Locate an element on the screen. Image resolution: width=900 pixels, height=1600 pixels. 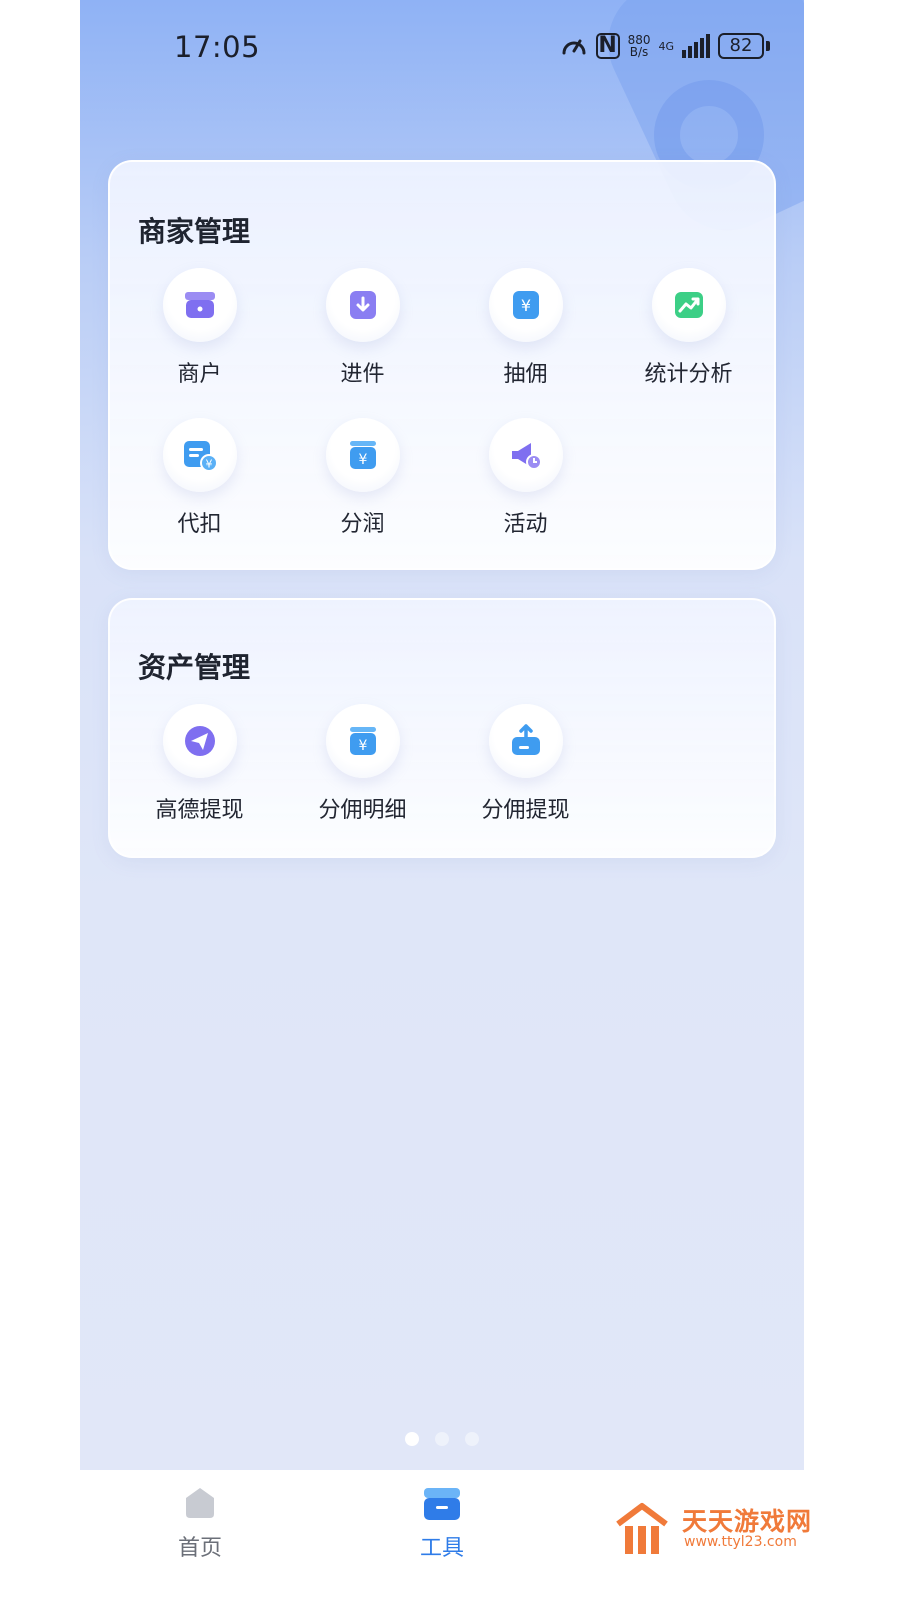
grid-item-commission-withdraw: 分佣提现 is located at coordinates (525, 764).